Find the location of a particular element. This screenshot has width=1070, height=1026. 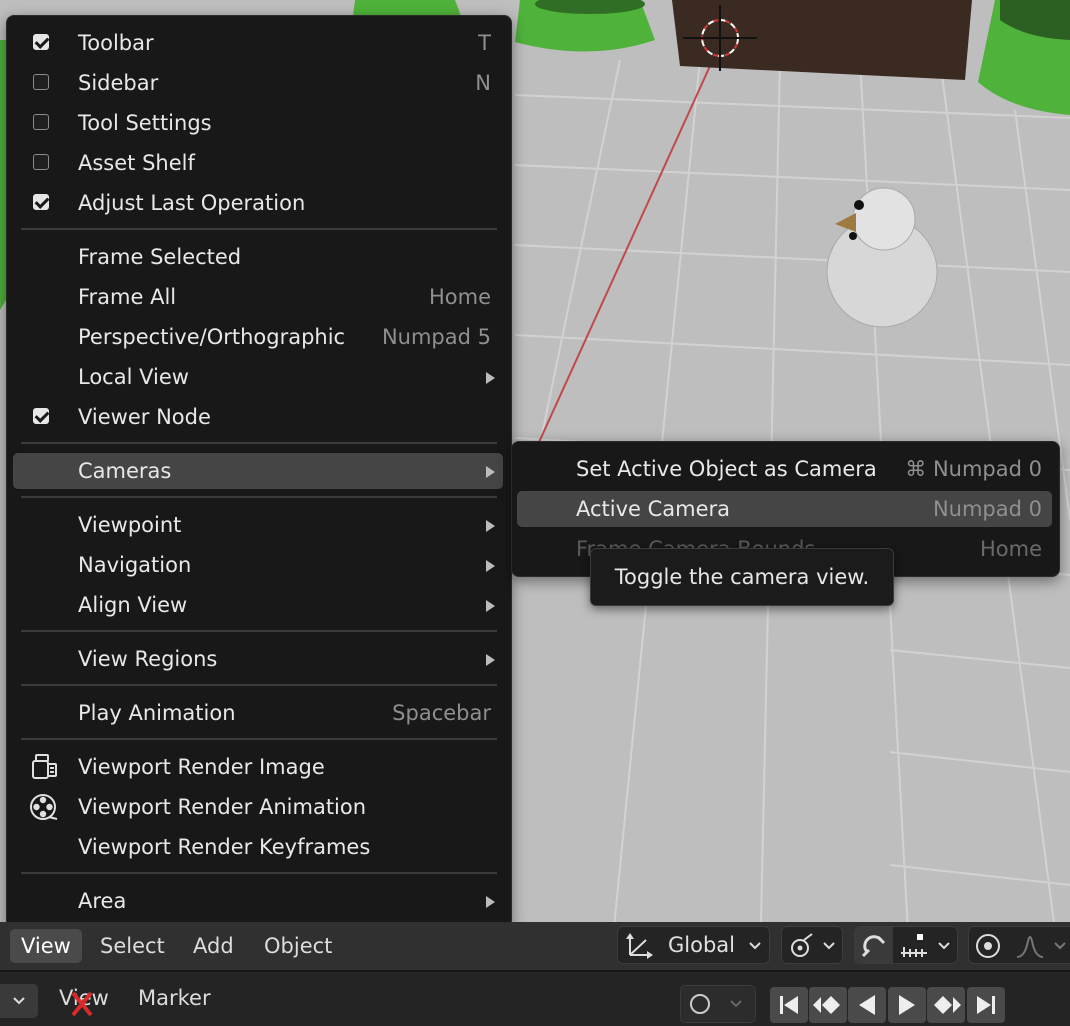

play-reverse-button is located at coordinates (867, 1005).